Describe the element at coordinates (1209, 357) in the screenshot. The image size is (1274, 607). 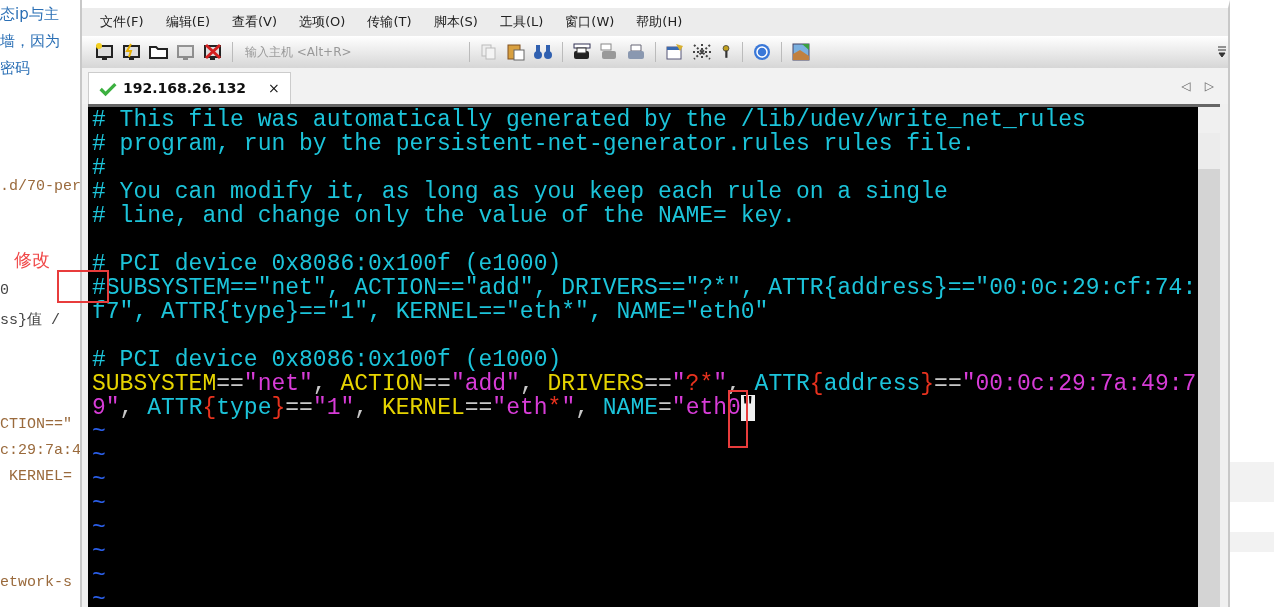
I see `scrollbar` at that location.